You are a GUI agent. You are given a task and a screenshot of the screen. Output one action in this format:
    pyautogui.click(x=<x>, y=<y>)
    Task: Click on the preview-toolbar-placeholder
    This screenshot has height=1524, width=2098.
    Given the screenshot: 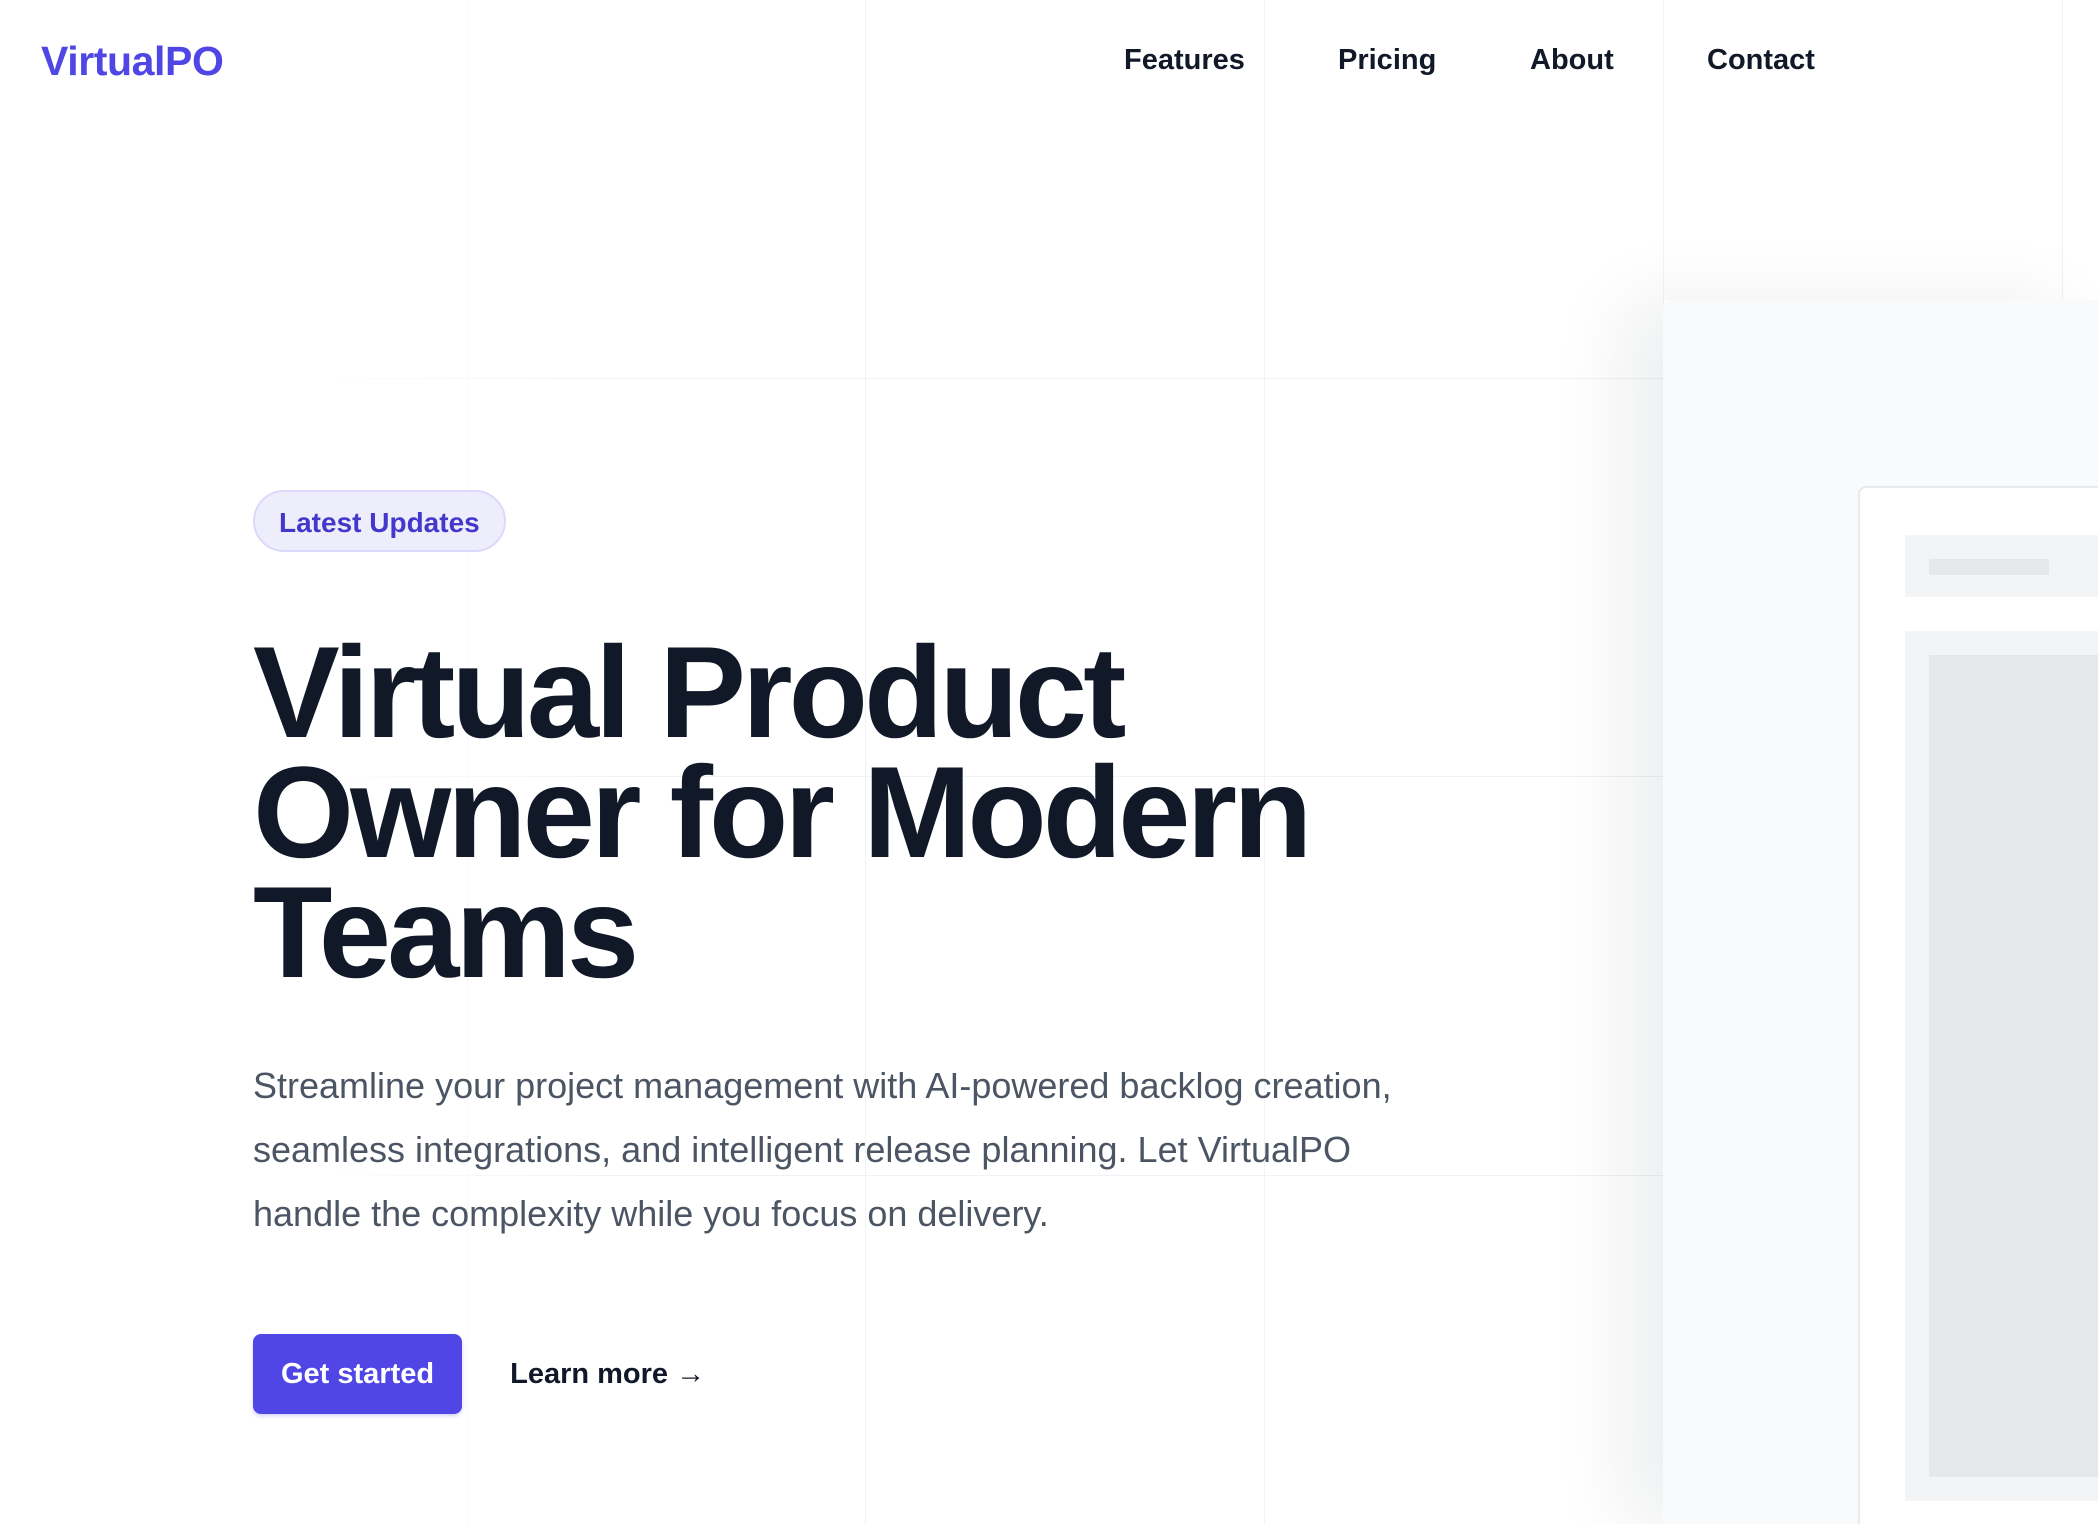 What is the action you would take?
    pyautogui.click(x=2001, y=566)
    